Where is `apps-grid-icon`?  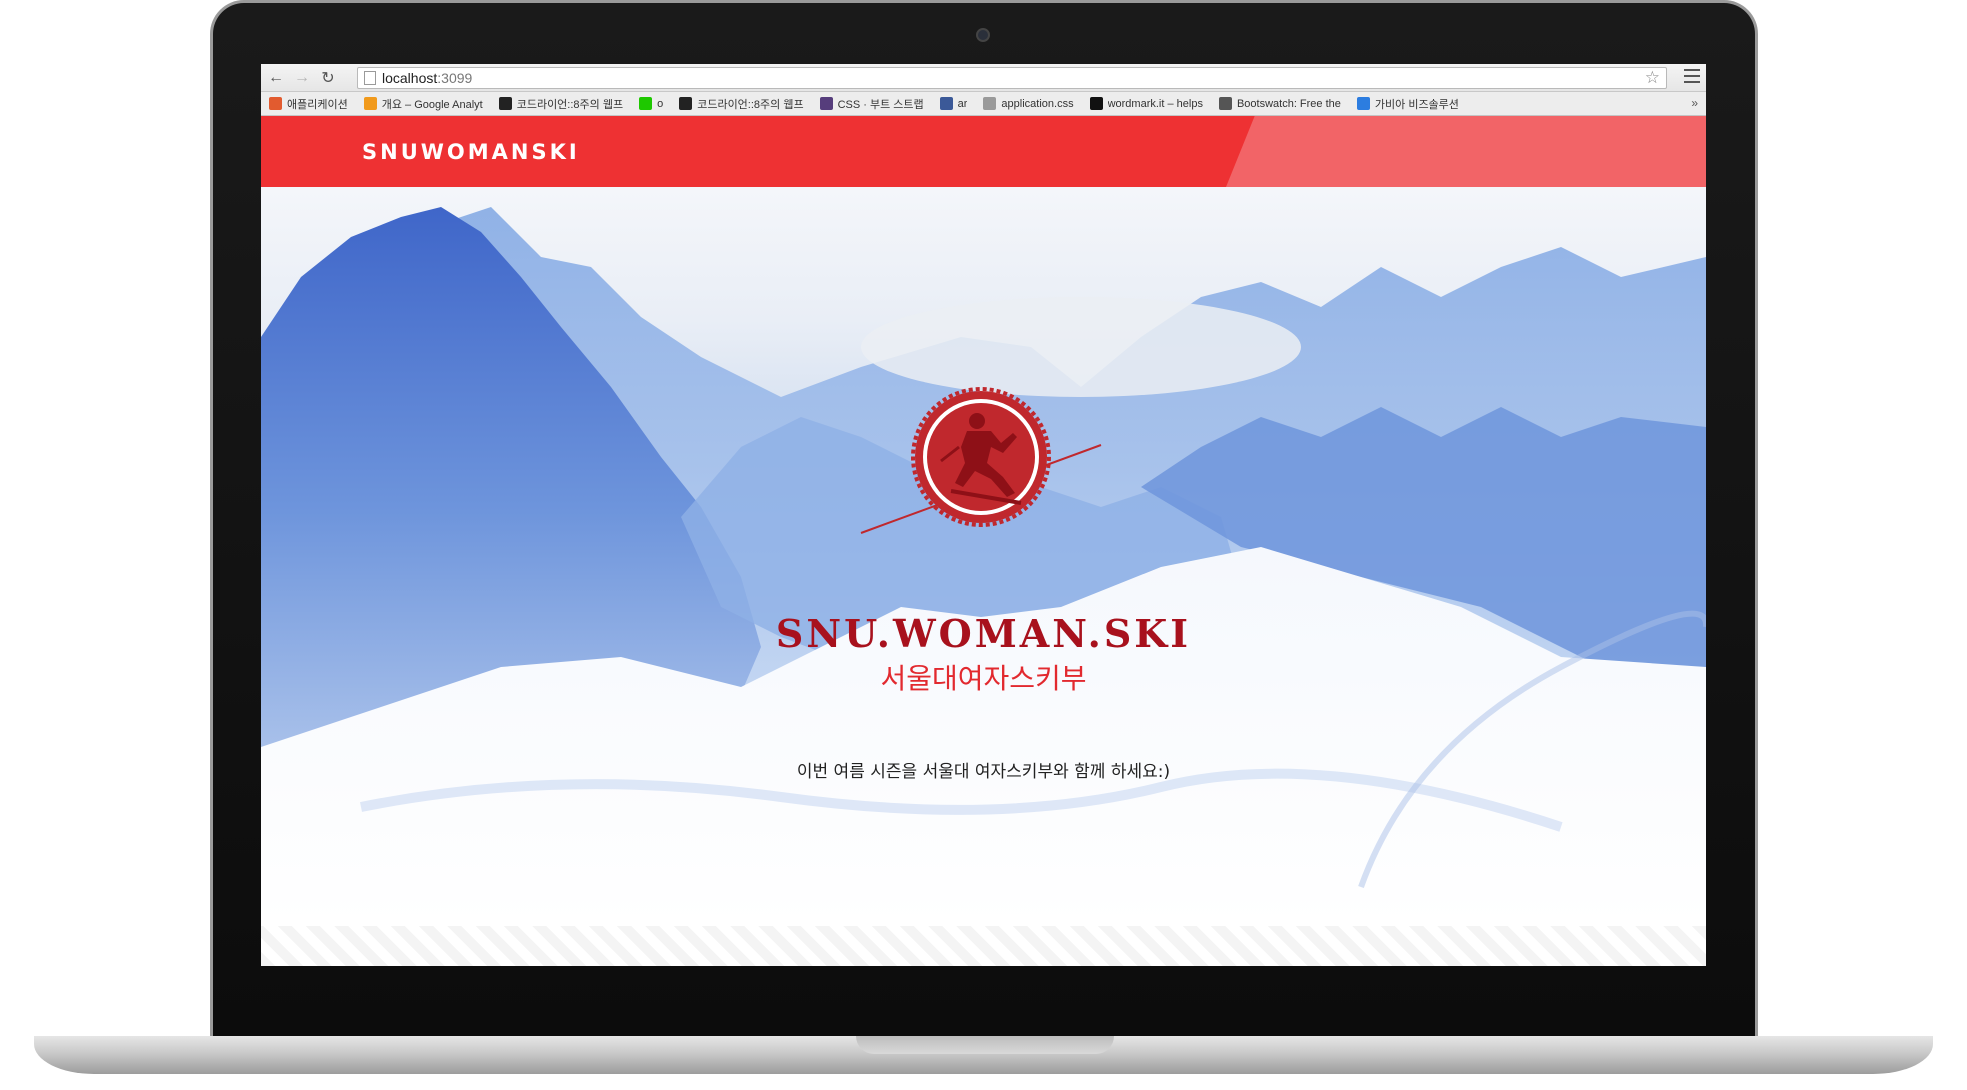 apps-grid-icon is located at coordinates (275, 103).